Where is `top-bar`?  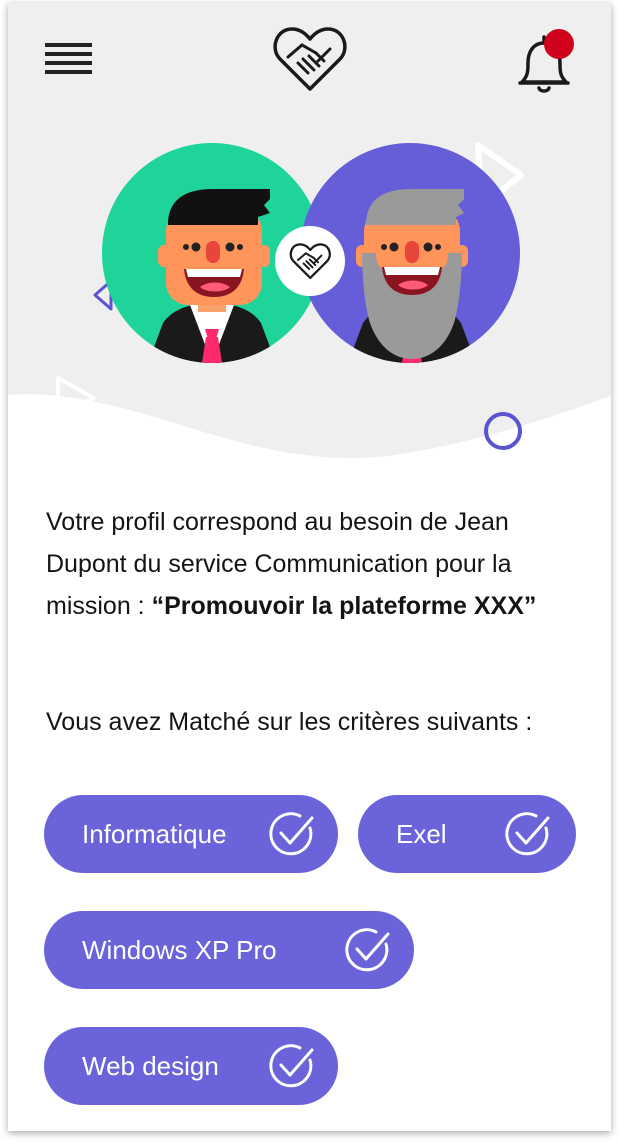 top-bar is located at coordinates (309, 53).